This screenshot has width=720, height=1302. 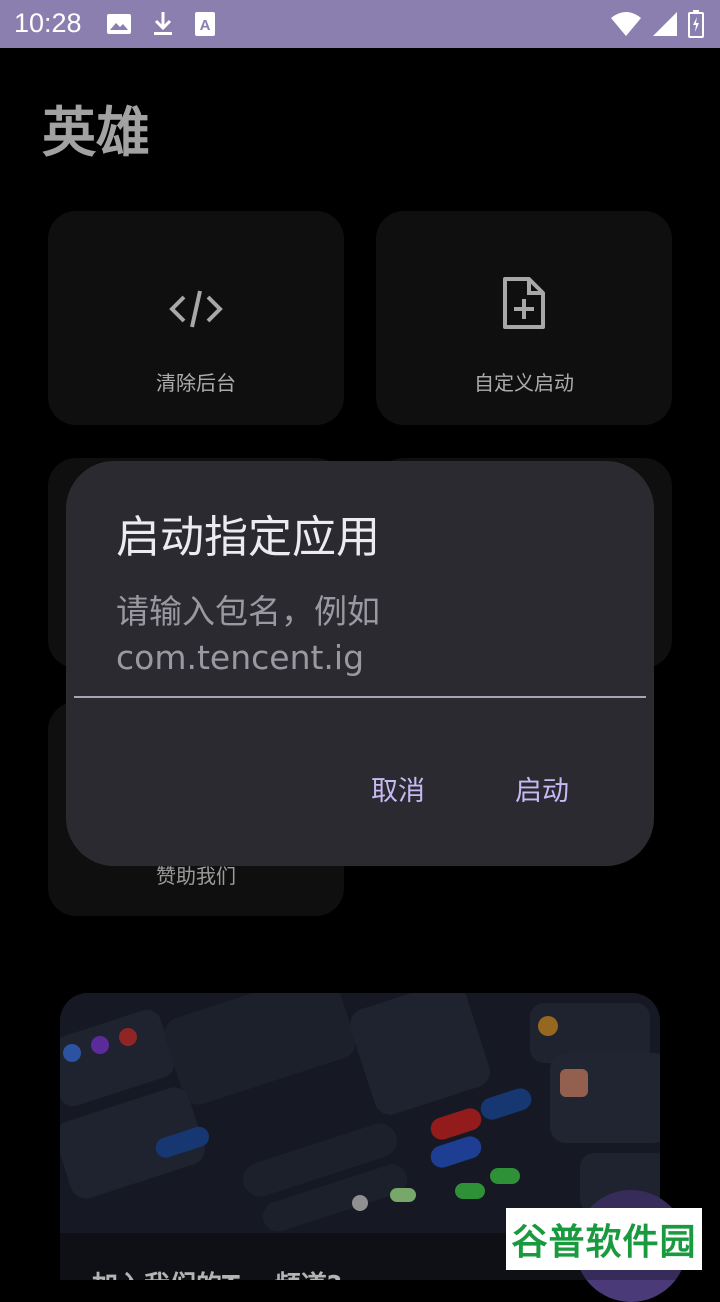 I want to click on input-underline, so click(x=360, y=697).